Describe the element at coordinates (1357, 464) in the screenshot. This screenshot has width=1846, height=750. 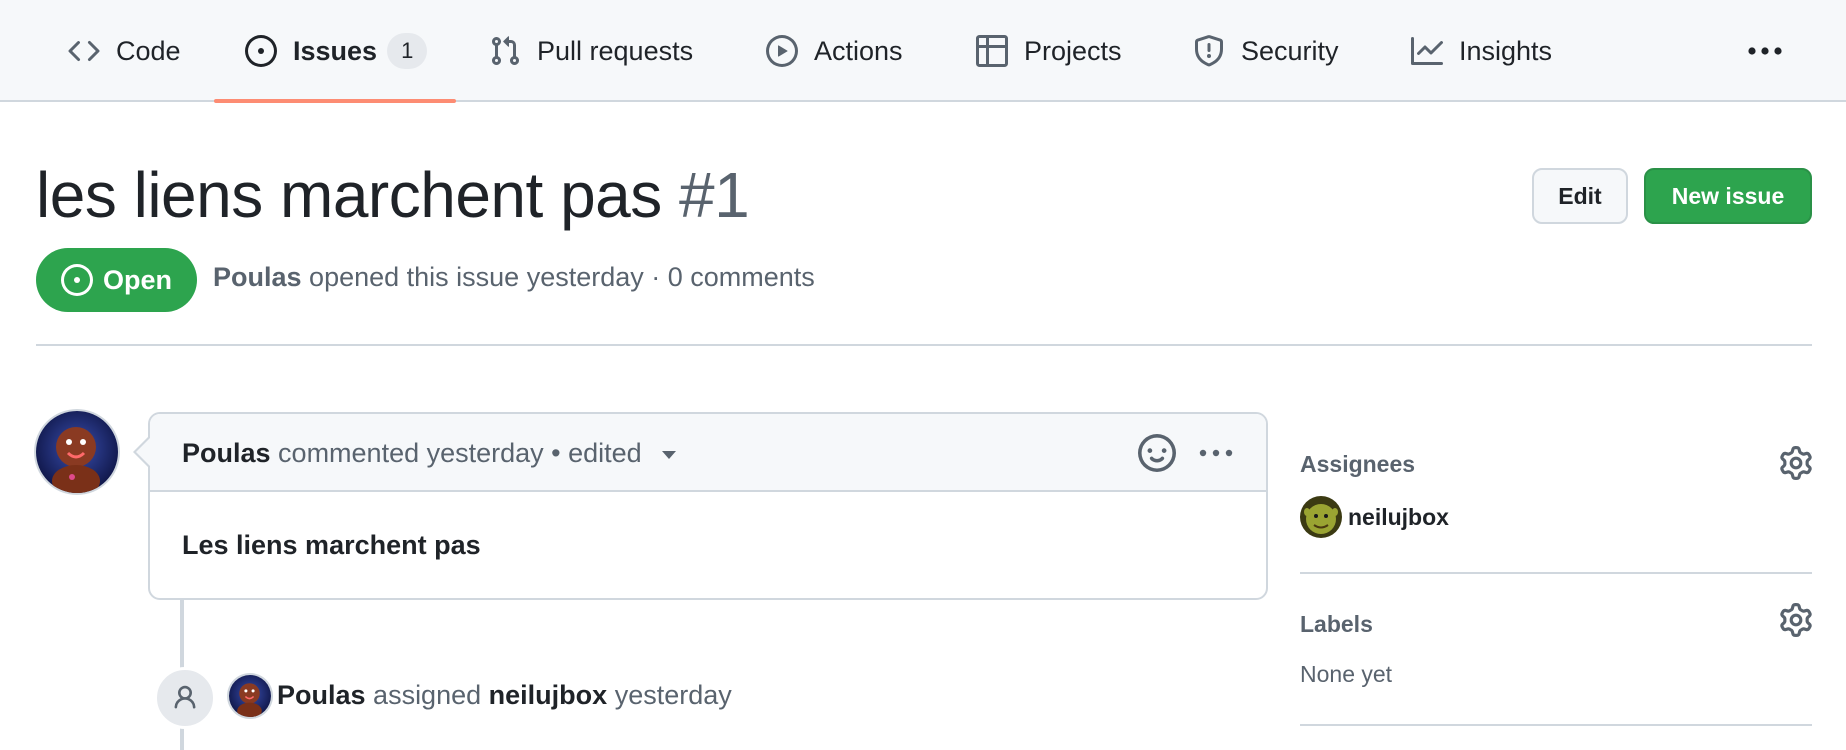
I see `assignees-heading: Assignees` at that location.